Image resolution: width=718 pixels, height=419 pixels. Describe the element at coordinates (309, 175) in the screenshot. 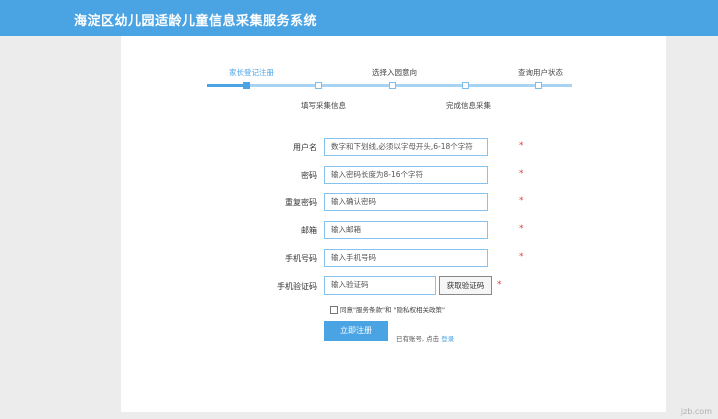

I see `password-label: 密码` at that location.